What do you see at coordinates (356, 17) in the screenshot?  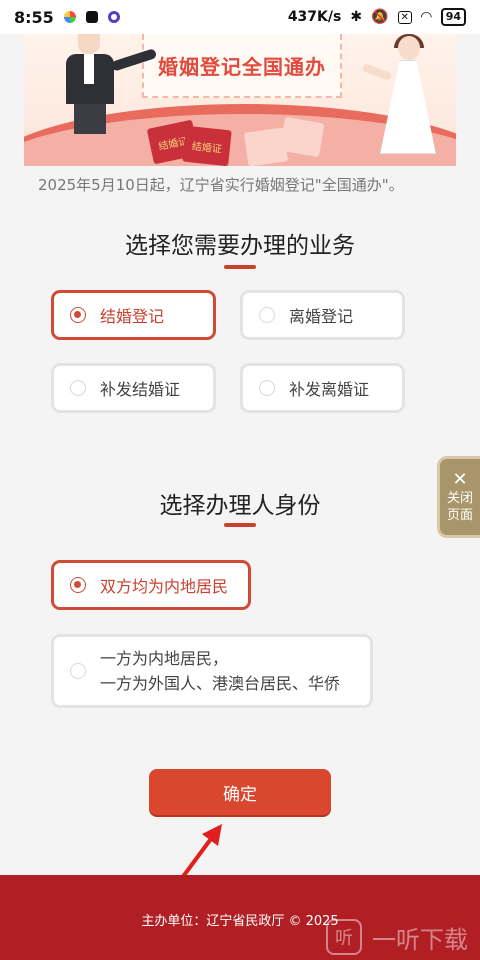 I see `bluetooth-icon: ✱` at bounding box center [356, 17].